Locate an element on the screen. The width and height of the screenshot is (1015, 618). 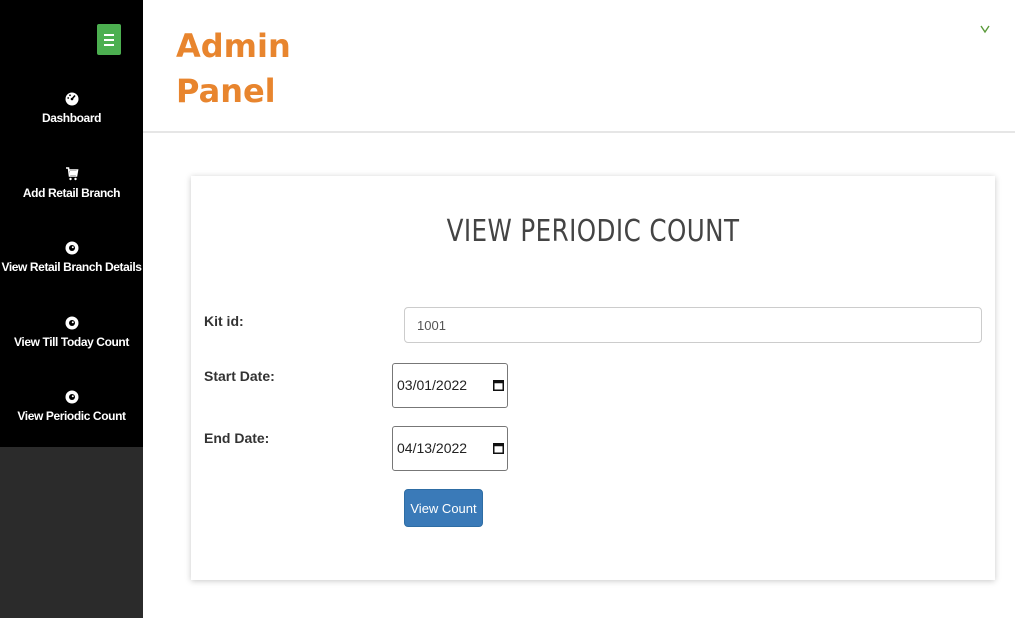
chevron-down-icon is located at coordinates (985, 29).